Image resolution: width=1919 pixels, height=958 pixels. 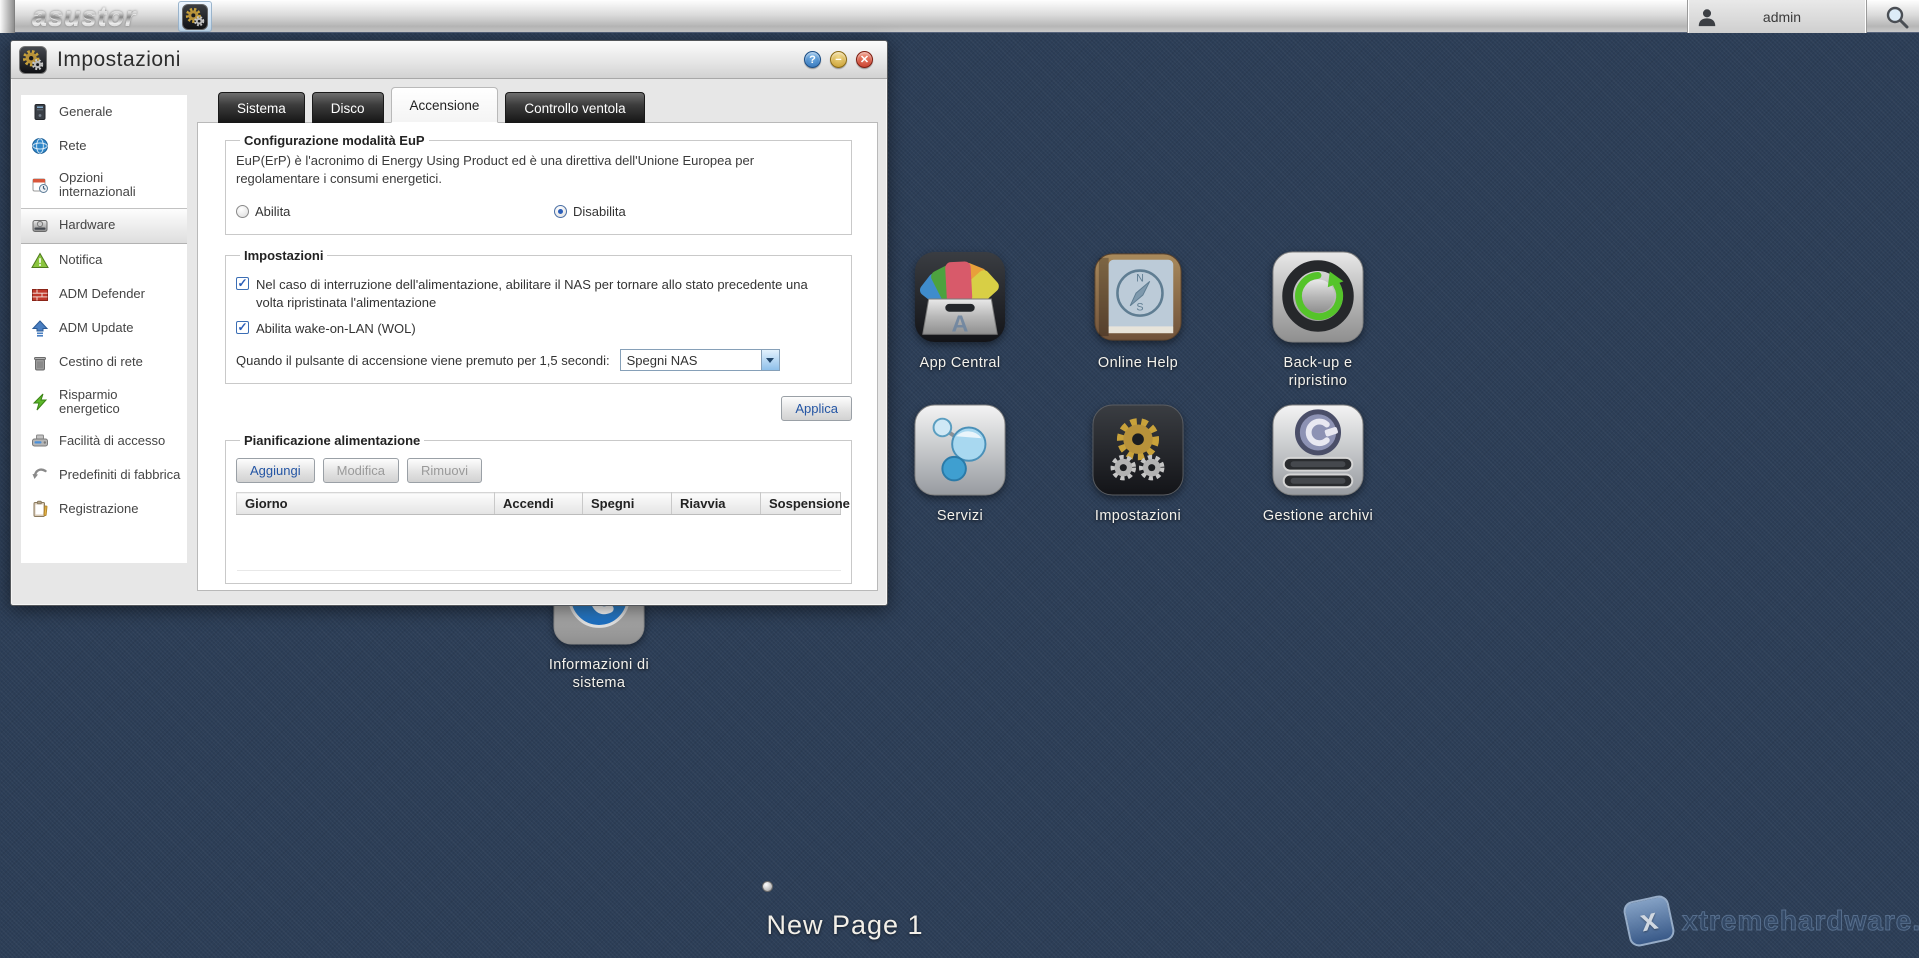 I want to click on col-riavvia: Riavvia, so click(x=716, y=504).